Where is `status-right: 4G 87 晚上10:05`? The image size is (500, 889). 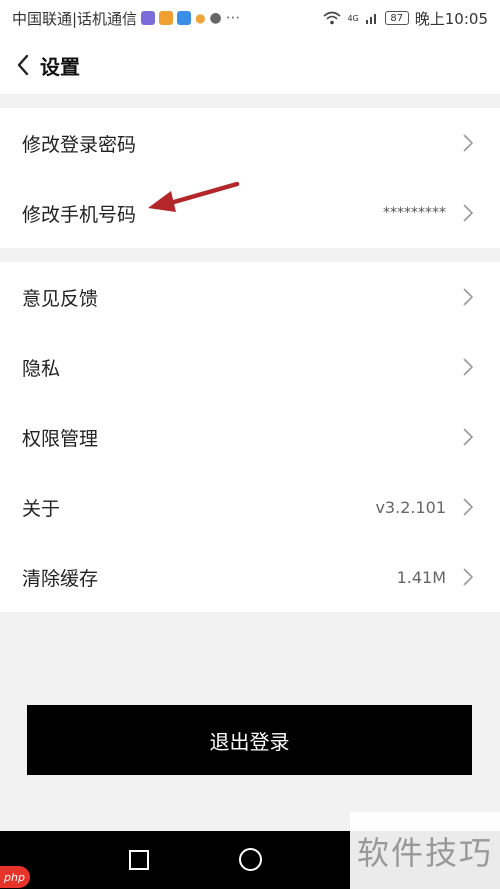 status-right: 4G 87 晚上10:05 is located at coordinates (405, 18).